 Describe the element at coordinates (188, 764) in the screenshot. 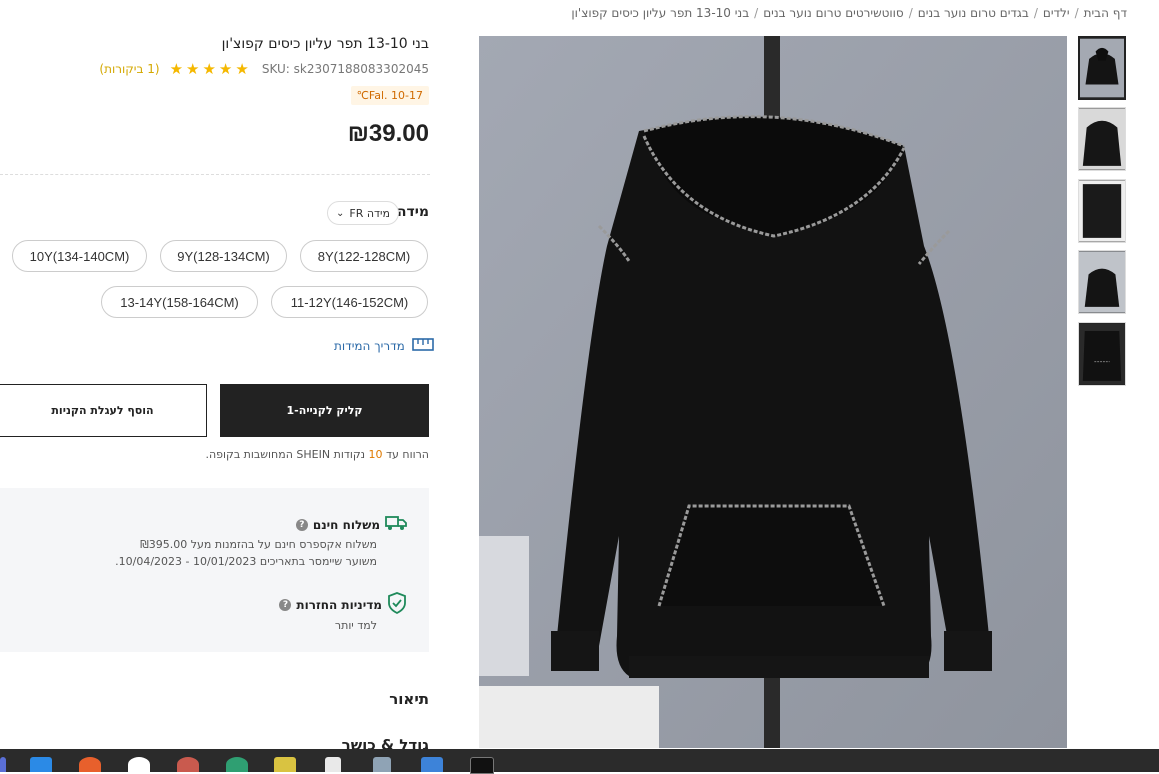

I see `app-red-icon` at that location.